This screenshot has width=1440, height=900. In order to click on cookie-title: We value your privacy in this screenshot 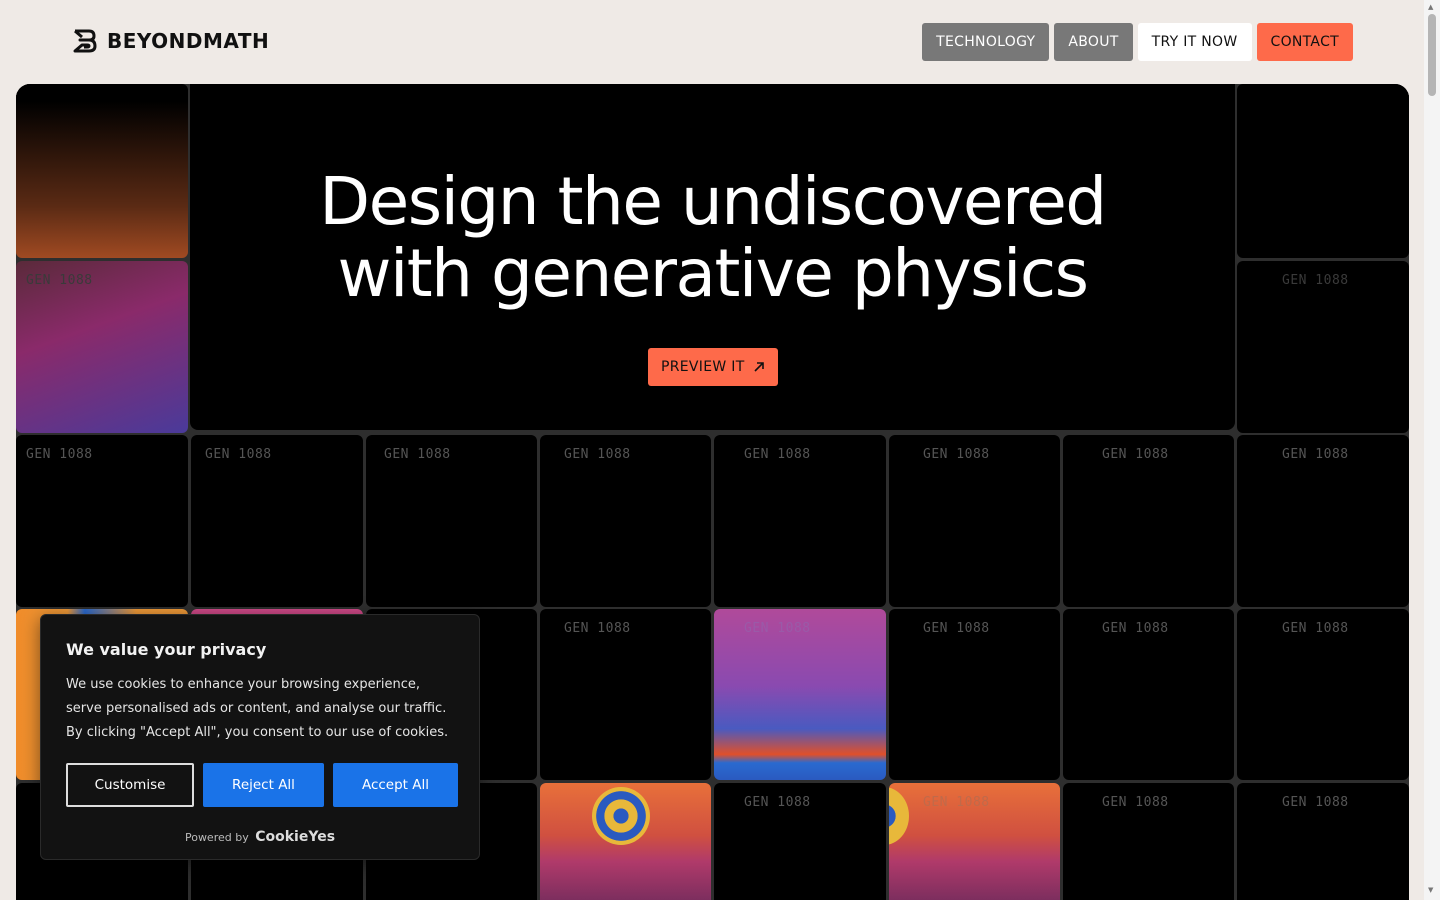, I will do `click(166, 649)`.